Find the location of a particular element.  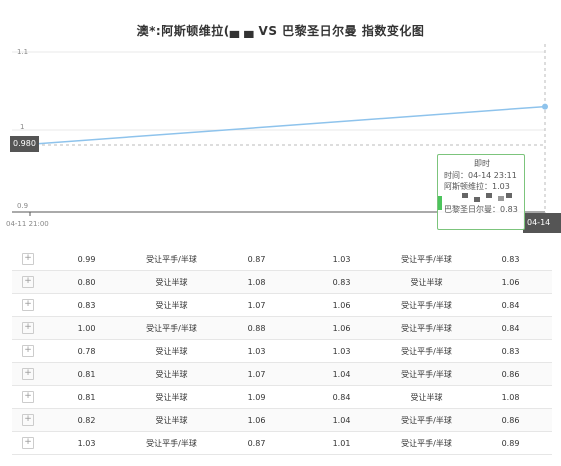

table-cell: 1.00 is located at coordinates (86, 328).